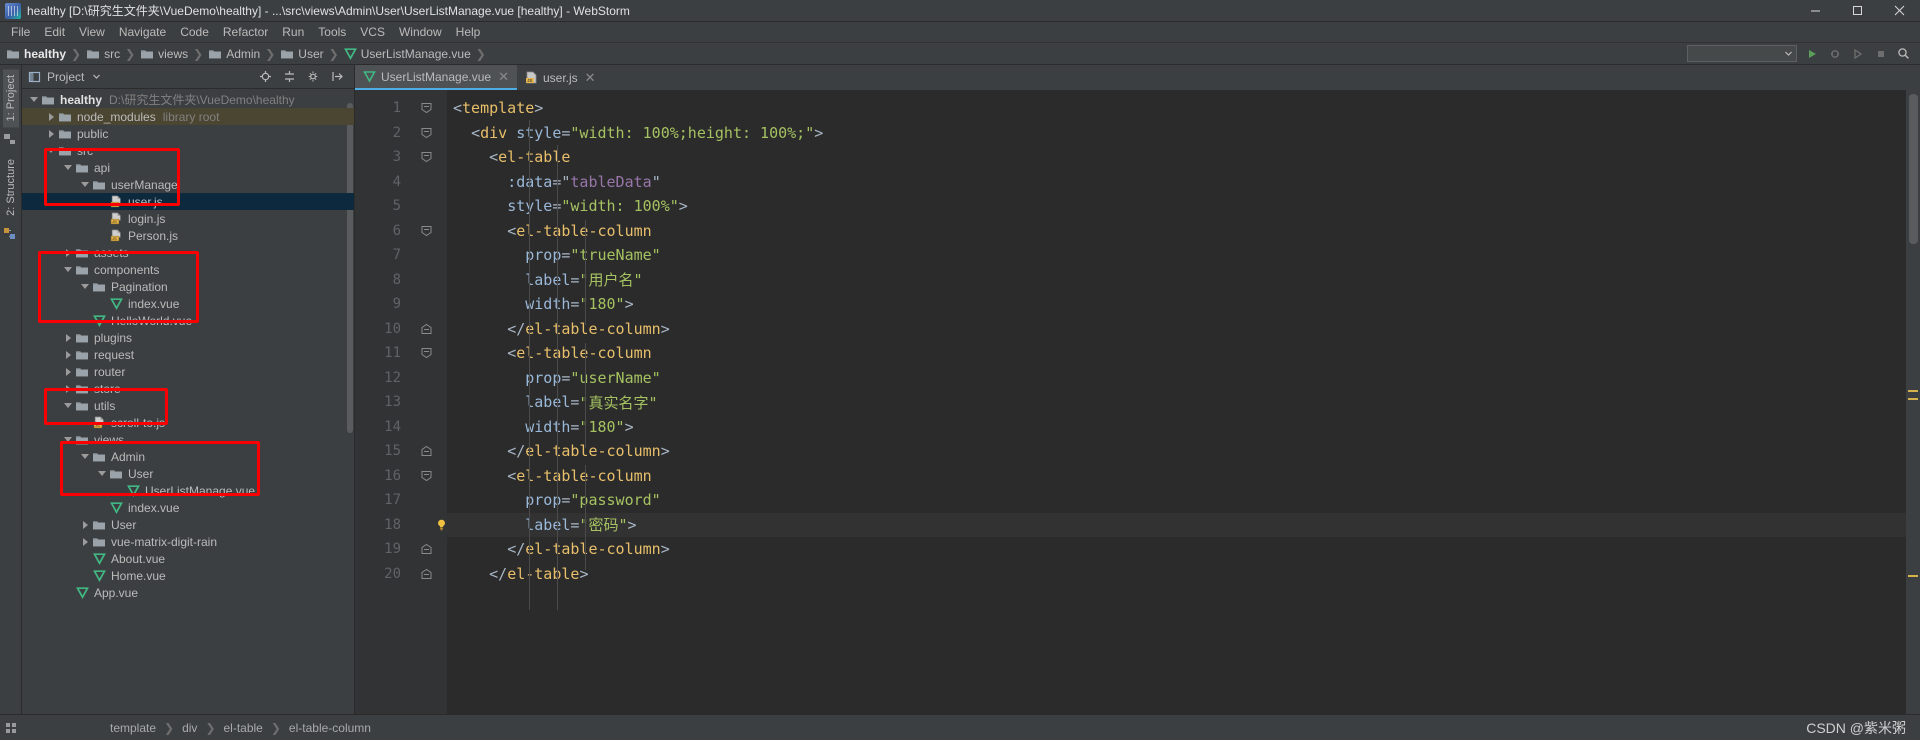 The width and height of the screenshot is (1920, 740). What do you see at coordinates (590, 77) in the screenshot?
I see `close-icon: ✕` at bounding box center [590, 77].